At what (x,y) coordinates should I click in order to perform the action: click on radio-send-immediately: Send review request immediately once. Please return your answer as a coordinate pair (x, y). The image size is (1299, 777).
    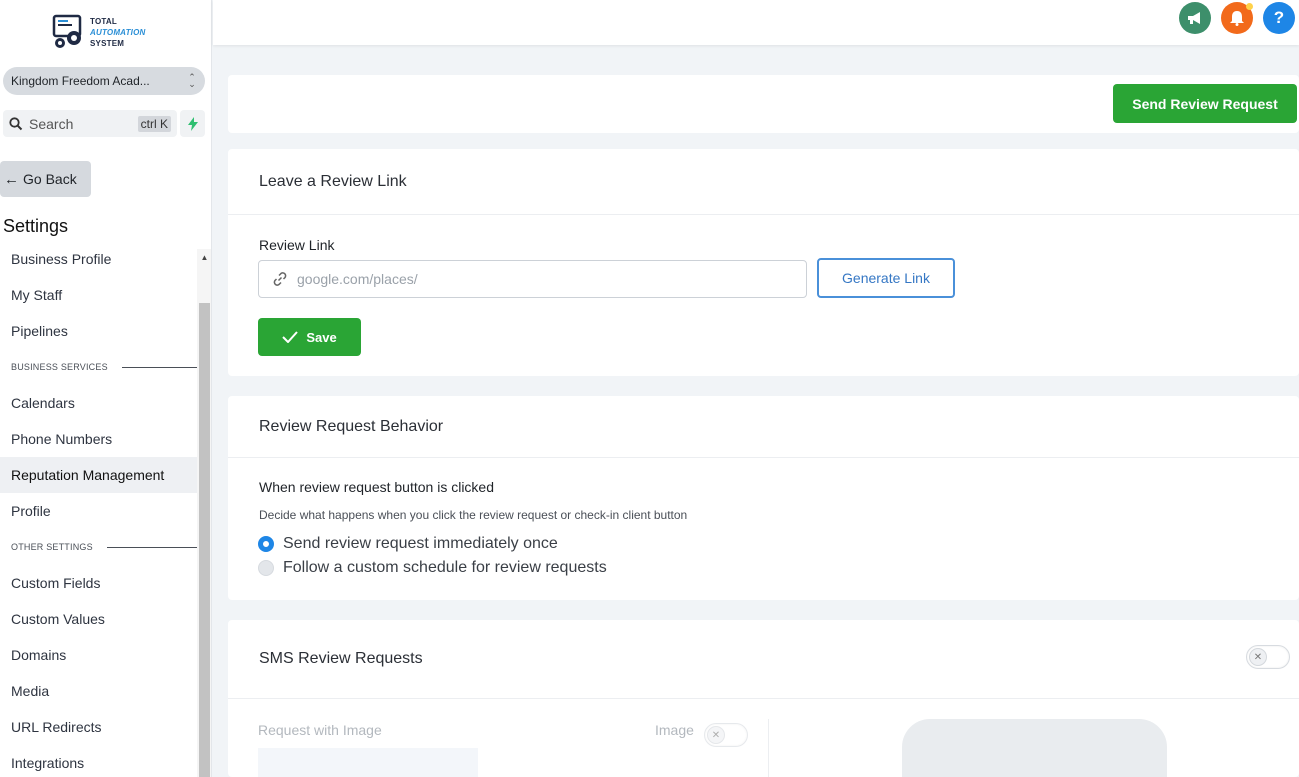
    Looking at the image, I should click on (408, 544).